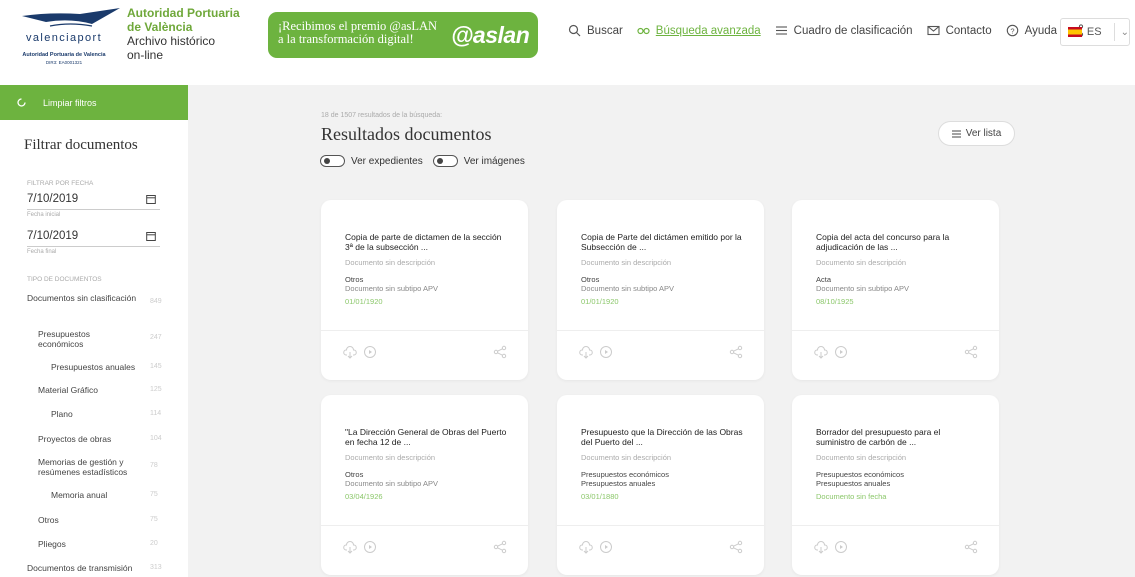  I want to click on doc-types-label: TIPO DE DOCUMENTOS, so click(64, 279).